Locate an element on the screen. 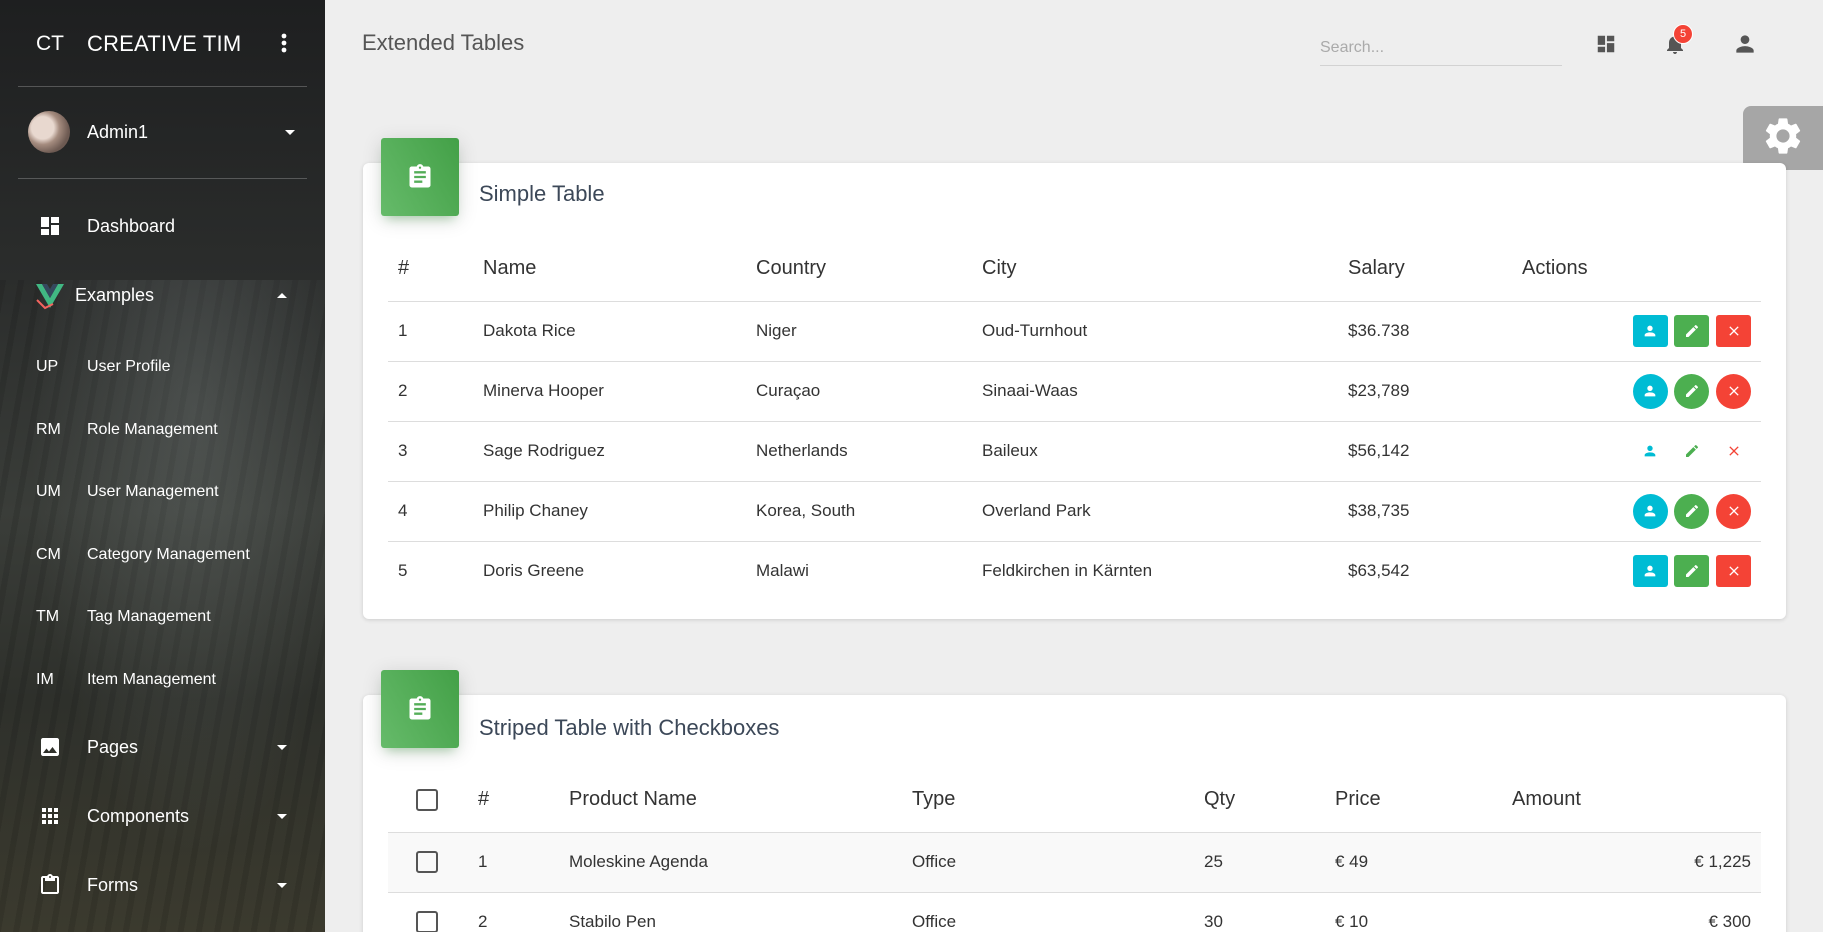  col-header: Type is located at coordinates (1048, 800).